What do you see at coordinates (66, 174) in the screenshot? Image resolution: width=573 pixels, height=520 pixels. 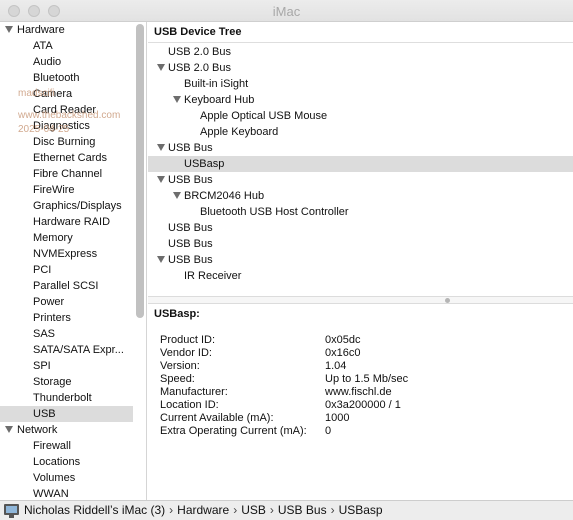 I see `sidebar-item-fibre-channel: Fibre Channel` at bounding box center [66, 174].